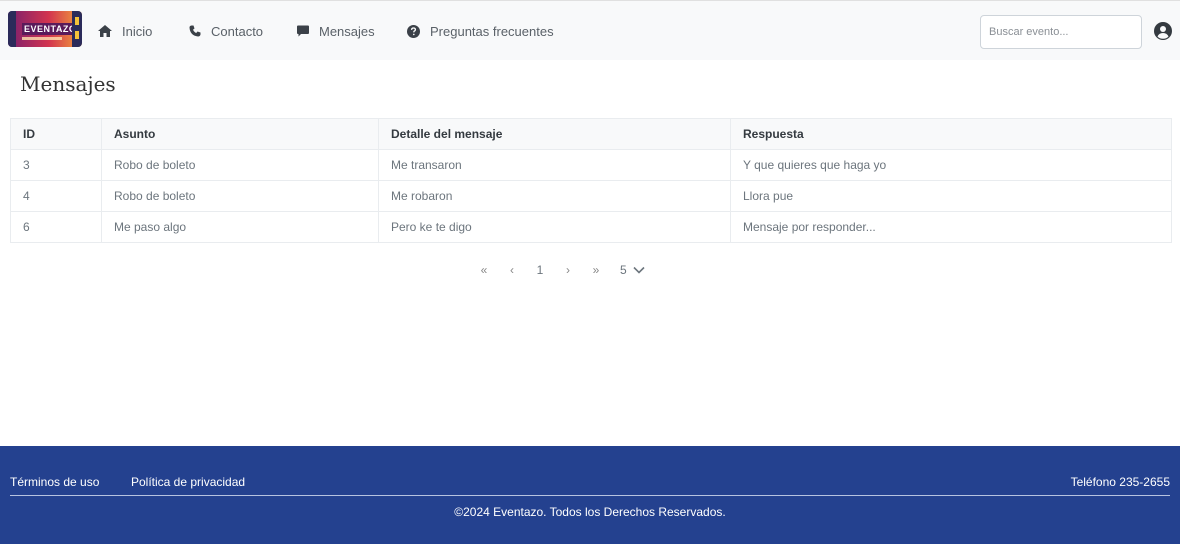 This screenshot has width=1180, height=544. What do you see at coordinates (951, 134) in the screenshot?
I see `column-header-respuesta: Respuesta` at bounding box center [951, 134].